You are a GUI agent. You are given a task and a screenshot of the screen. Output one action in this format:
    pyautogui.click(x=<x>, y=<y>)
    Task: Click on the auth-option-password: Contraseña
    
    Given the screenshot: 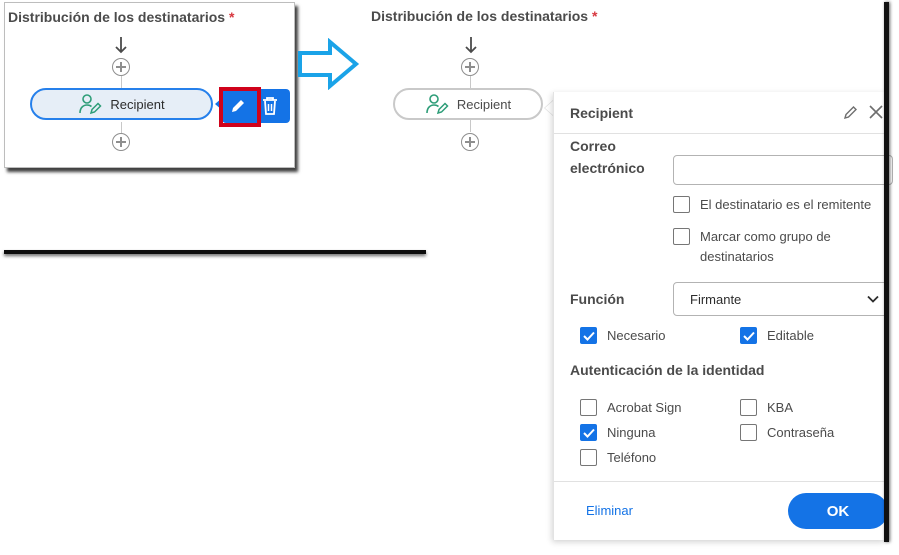 What is the action you would take?
    pyautogui.click(x=787, y=433)
    